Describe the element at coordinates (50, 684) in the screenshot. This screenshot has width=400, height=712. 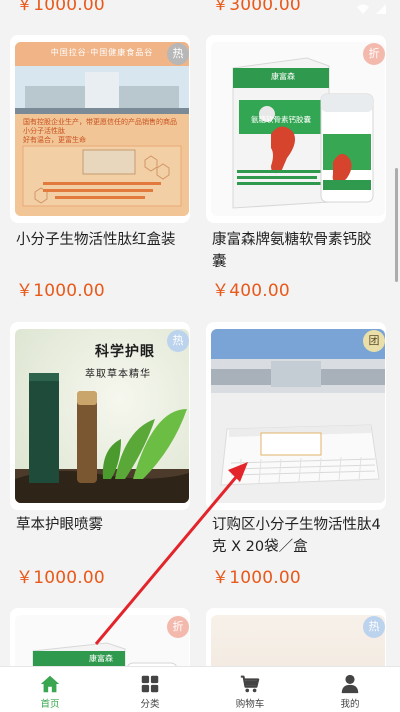
I see `home-icon` at that location.